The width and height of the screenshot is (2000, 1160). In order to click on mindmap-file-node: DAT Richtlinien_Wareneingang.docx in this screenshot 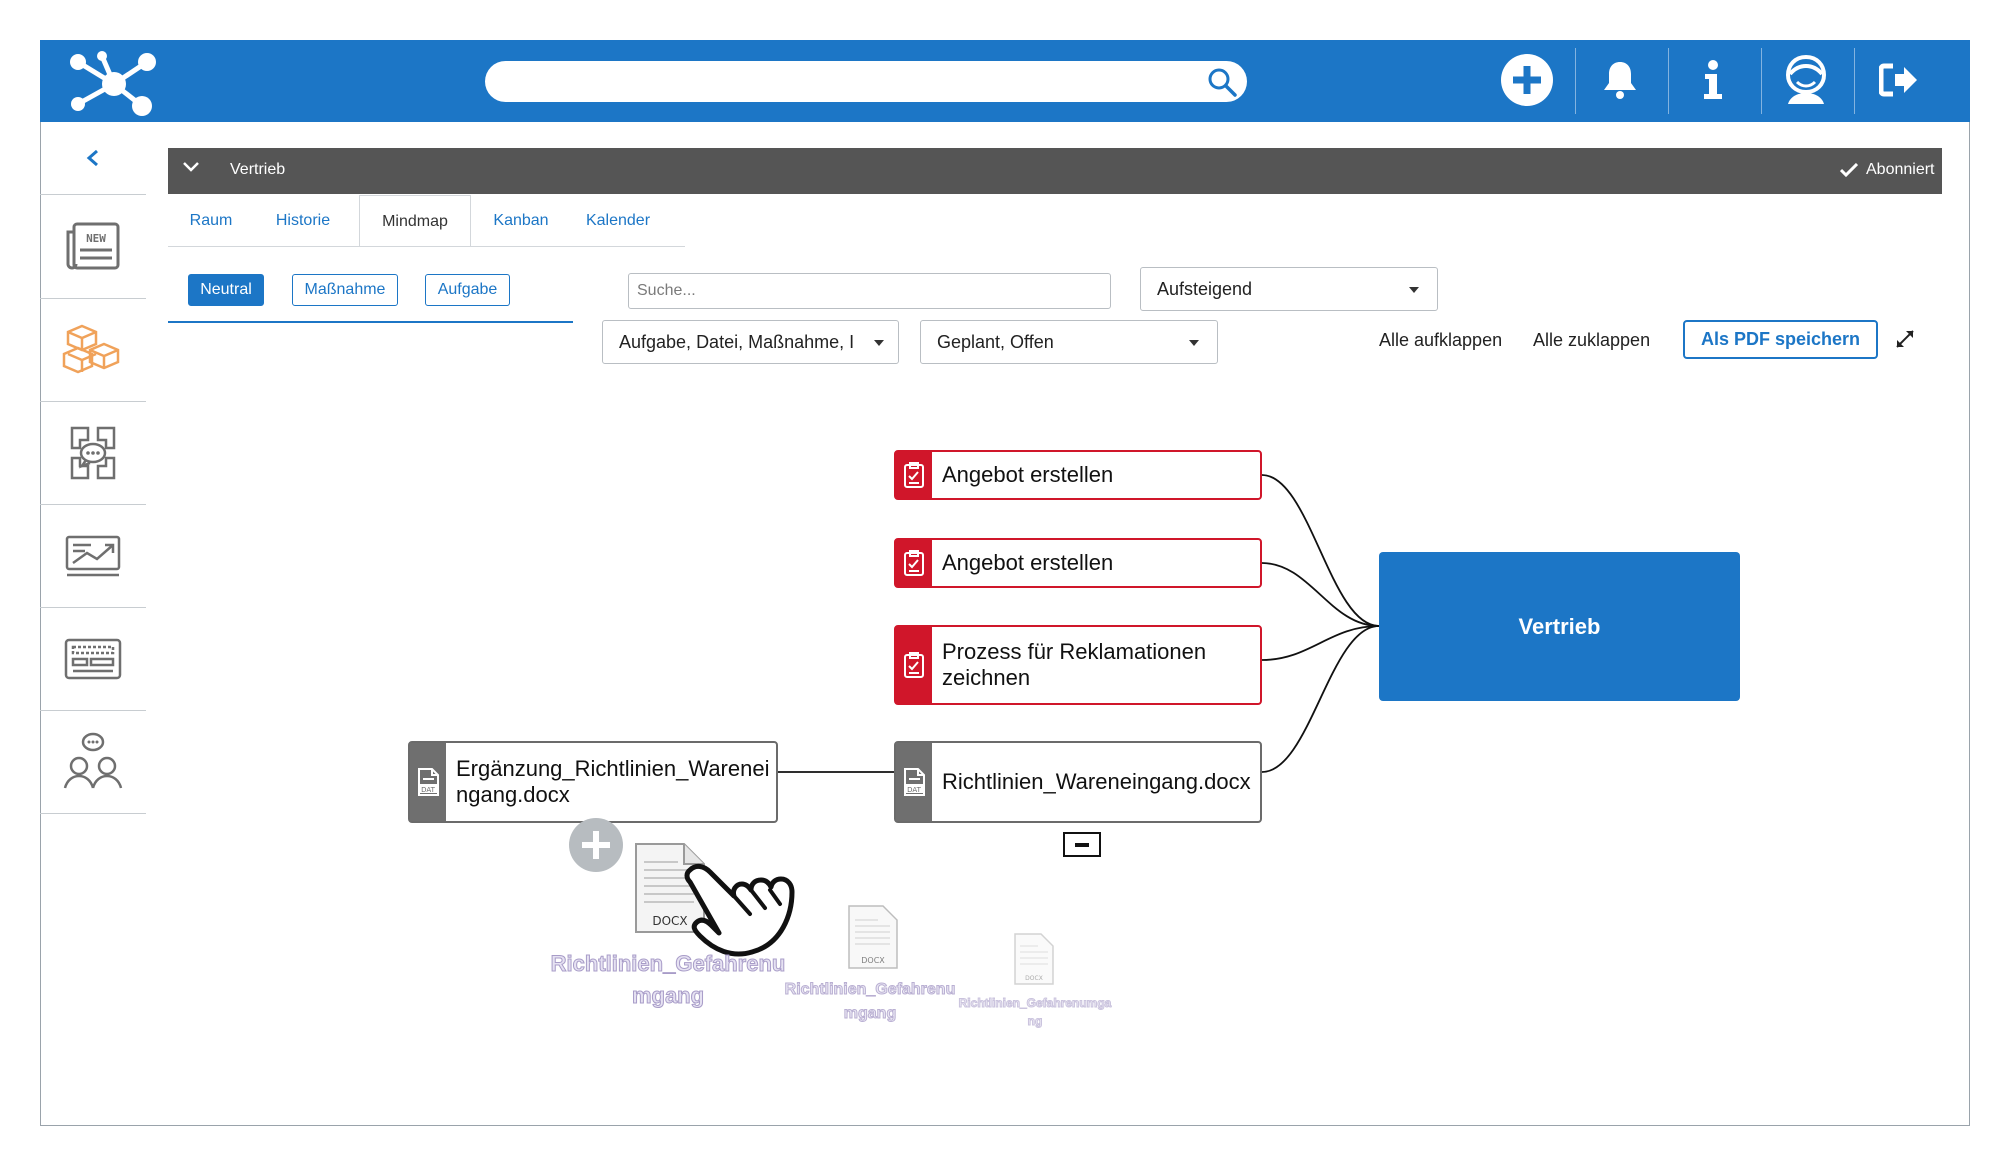, I will do `click(1078, 782)`.